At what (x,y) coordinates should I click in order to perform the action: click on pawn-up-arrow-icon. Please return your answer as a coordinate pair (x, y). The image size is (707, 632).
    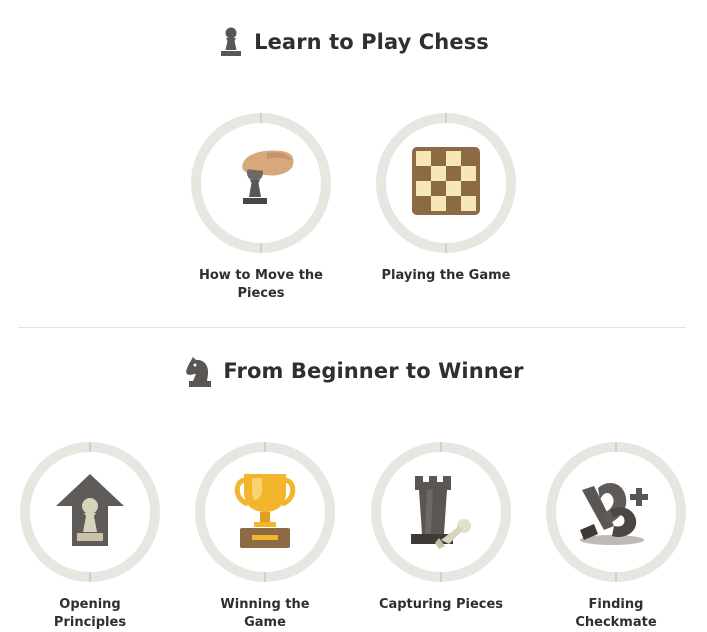
    Looking at the image, I should click on (90, 512).